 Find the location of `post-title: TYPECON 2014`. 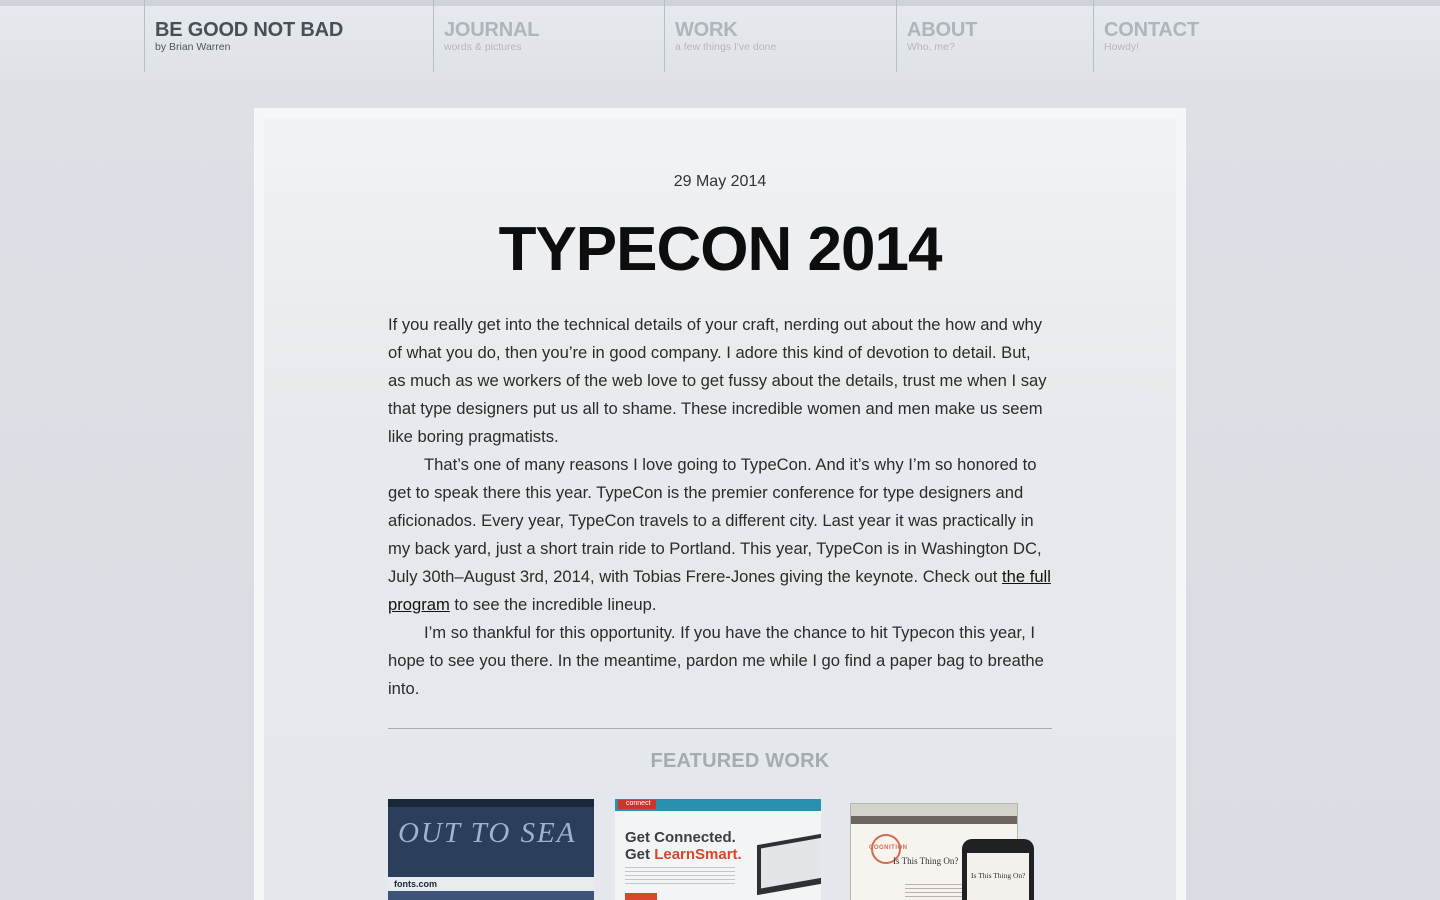

post-title: TYPECON 2014 is located at coordinates (720, 249).